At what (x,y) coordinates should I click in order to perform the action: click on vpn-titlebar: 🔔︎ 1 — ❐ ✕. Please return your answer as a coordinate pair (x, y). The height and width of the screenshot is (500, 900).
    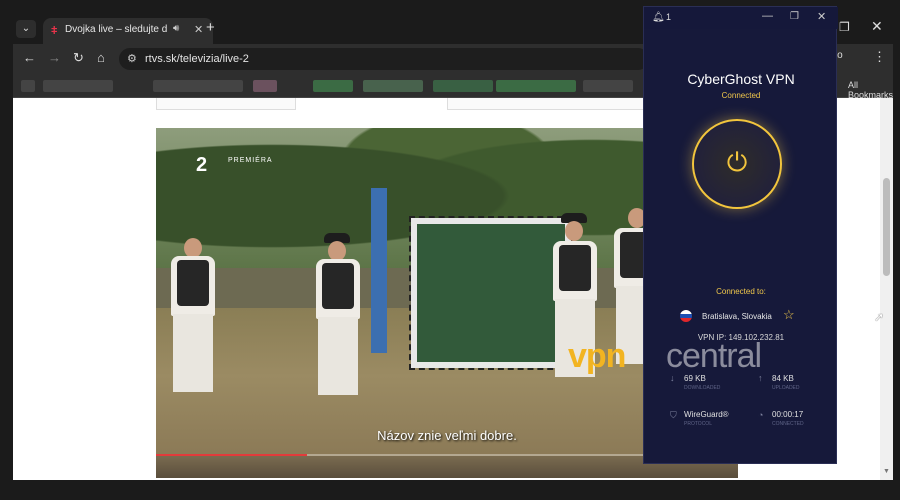
    Looking at the image, I should click on (741, 18).